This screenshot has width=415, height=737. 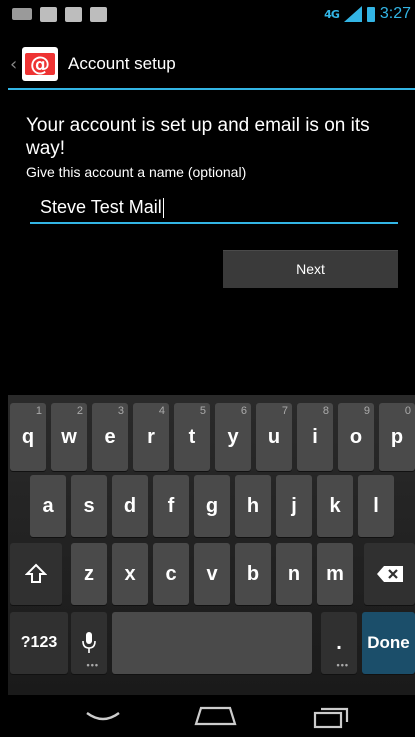 I want to click on key-y: y6, so click(x=233, y=437).